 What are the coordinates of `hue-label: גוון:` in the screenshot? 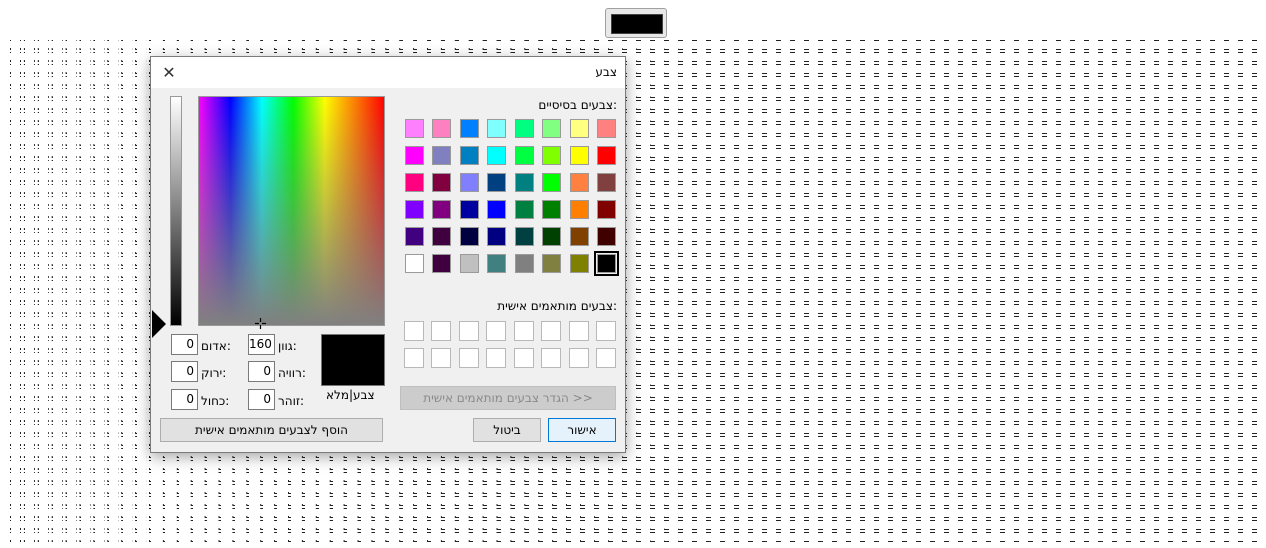 It's located at (287, 346).